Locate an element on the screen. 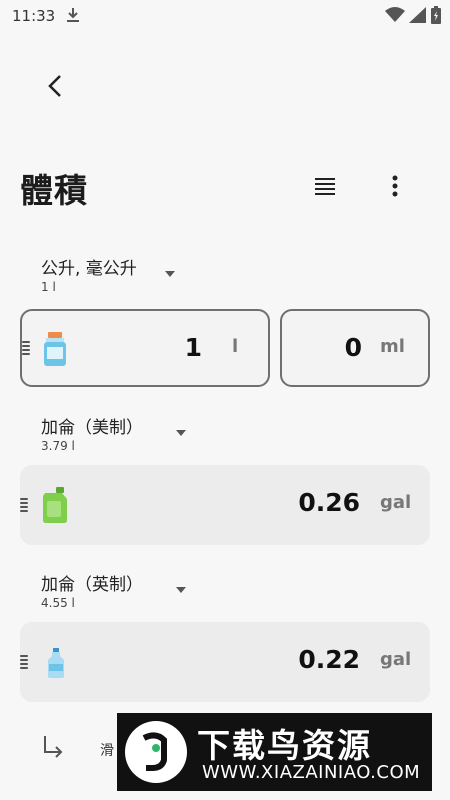 This screenshot has height=800, width=450. battery-icon is located at coordinates (436, 15).